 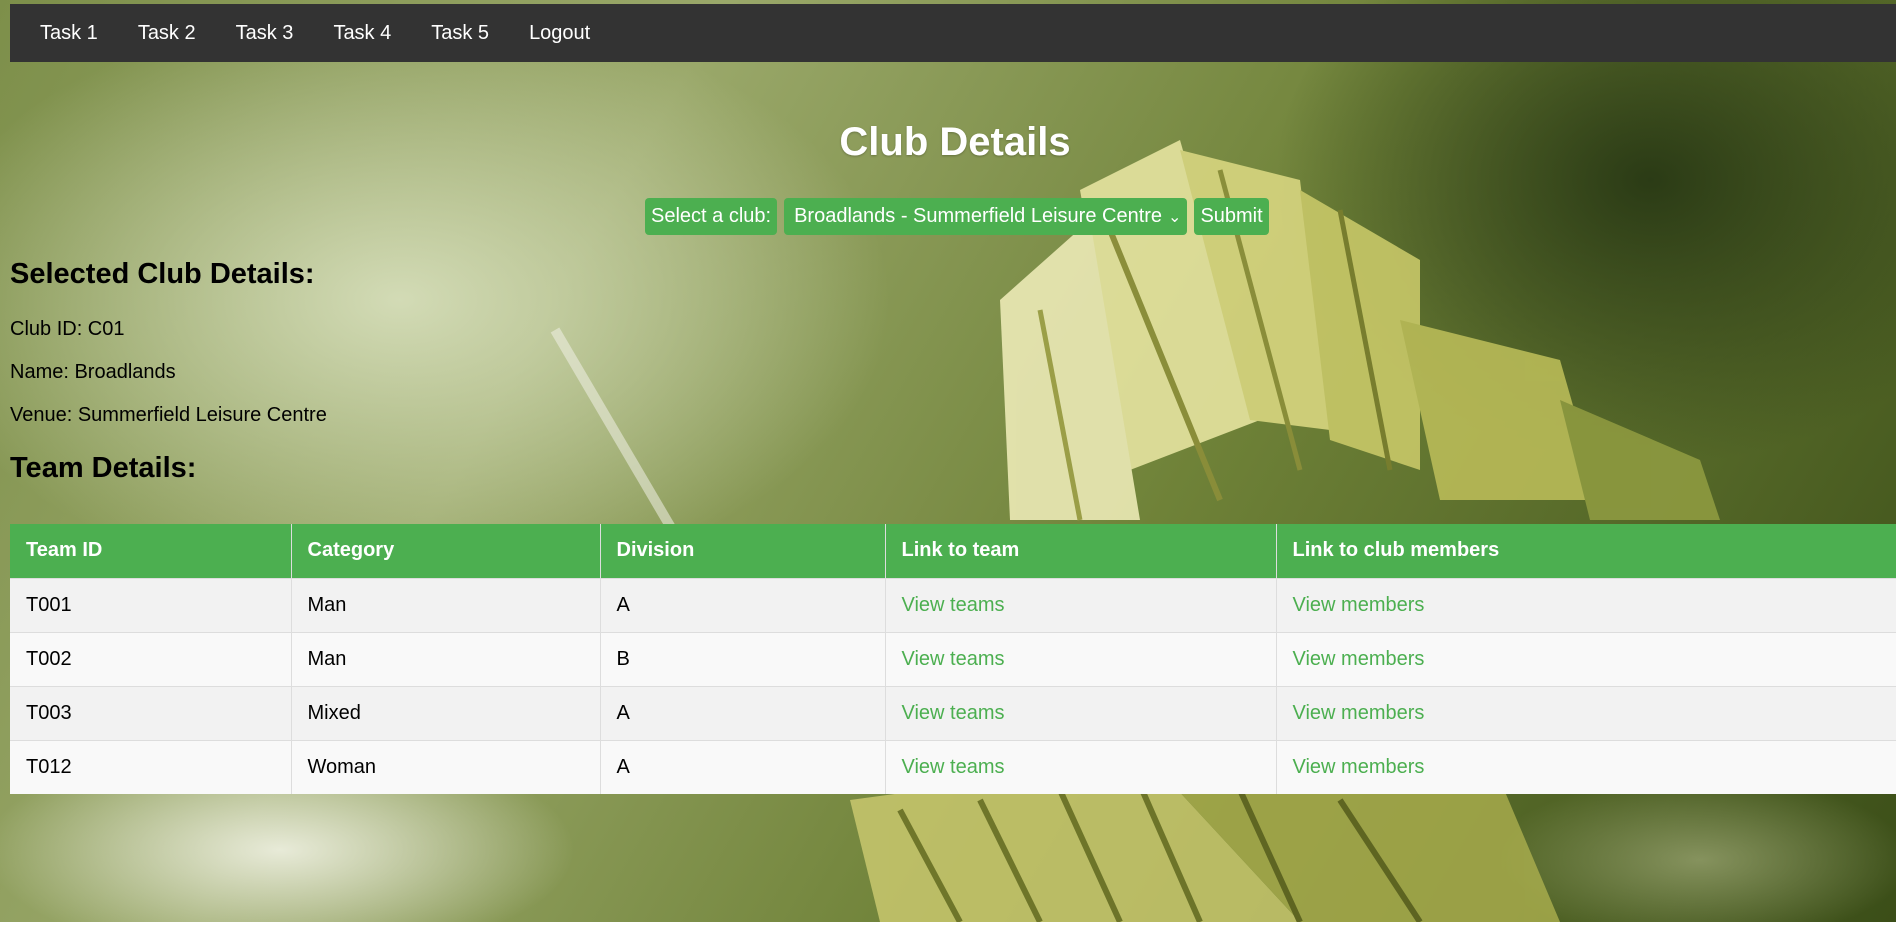 I want to click on table-row: T012 Woman A View teams View members, so click(x=953, y=766).